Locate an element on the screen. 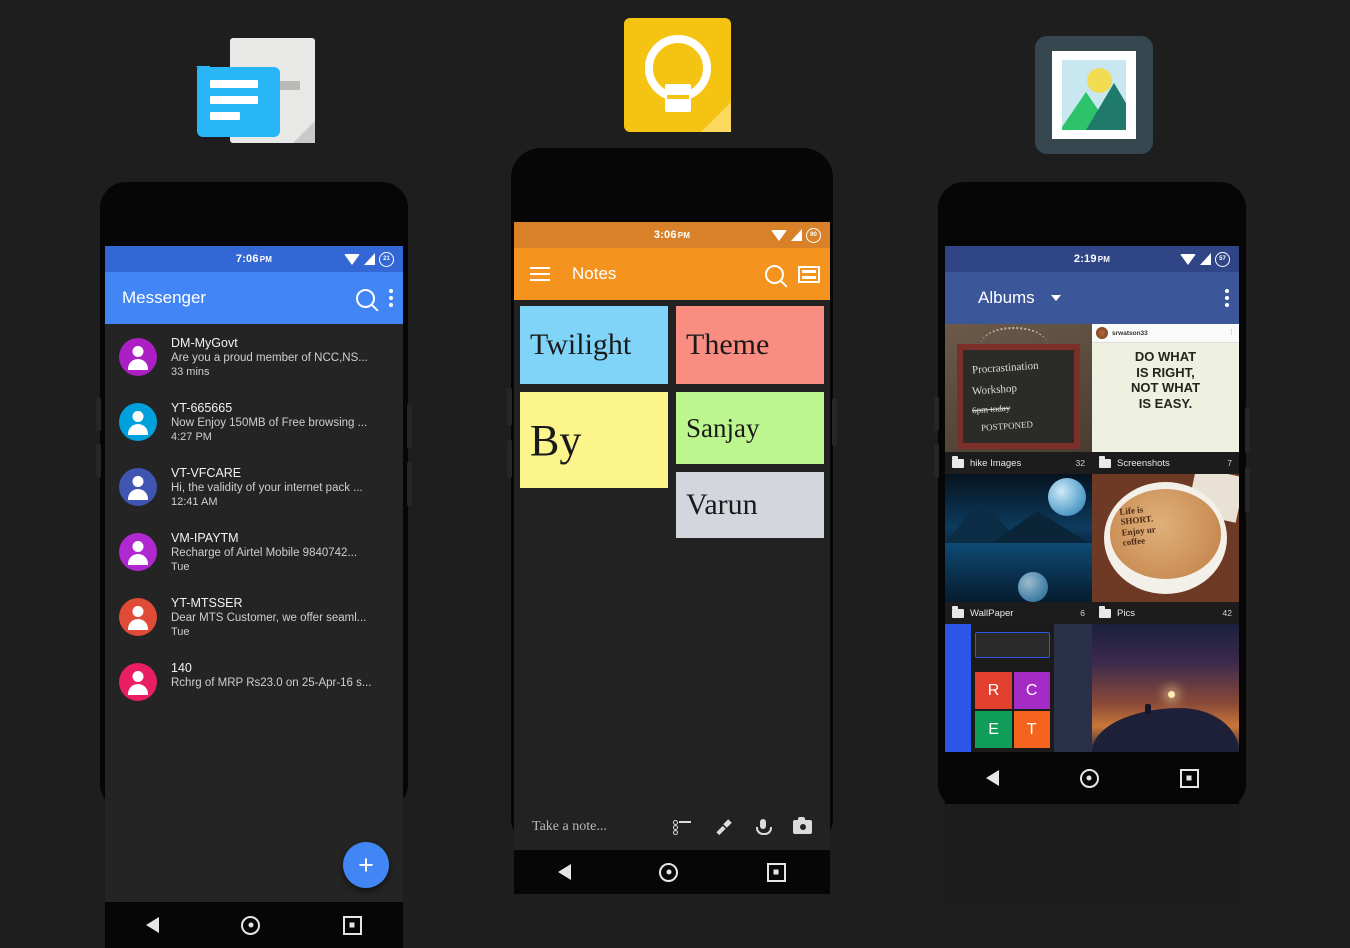  album-count: 32 is located at coordinates (1080, 463).